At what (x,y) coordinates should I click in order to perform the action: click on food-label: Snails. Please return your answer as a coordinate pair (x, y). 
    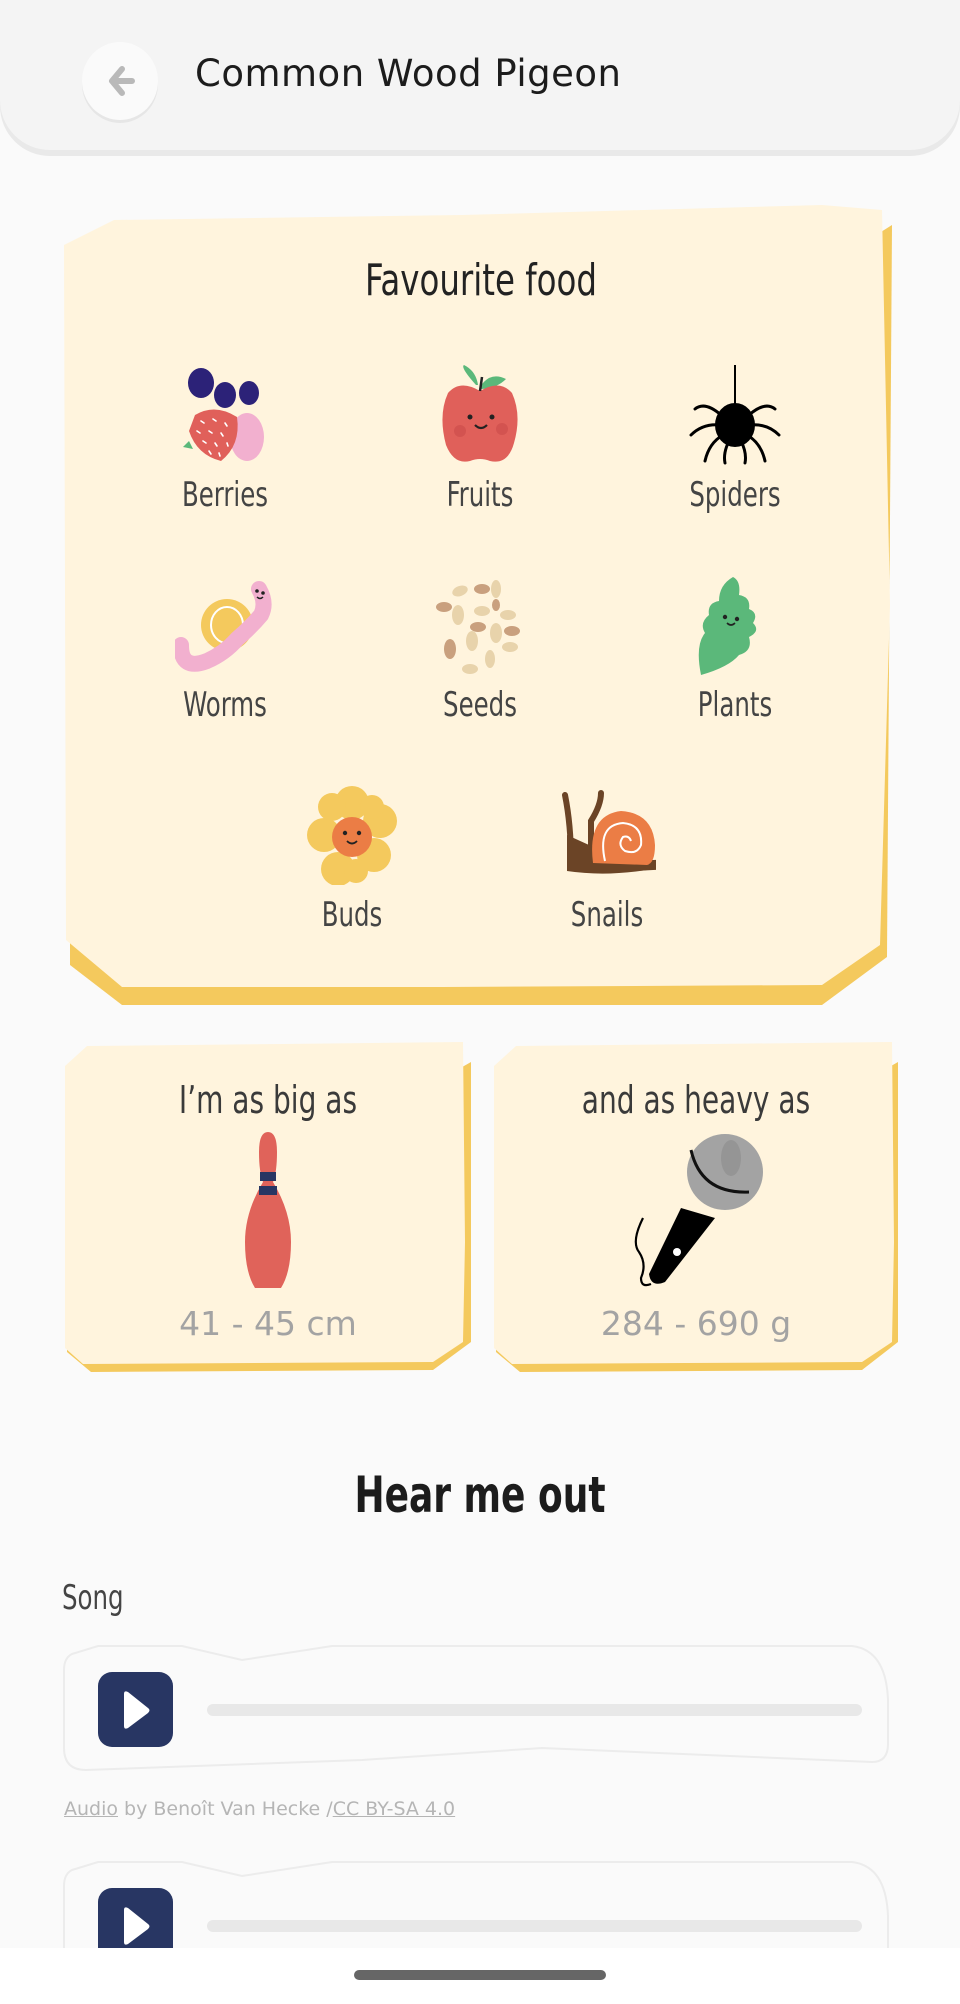
    Looking at the image, I should click on (607, 915).